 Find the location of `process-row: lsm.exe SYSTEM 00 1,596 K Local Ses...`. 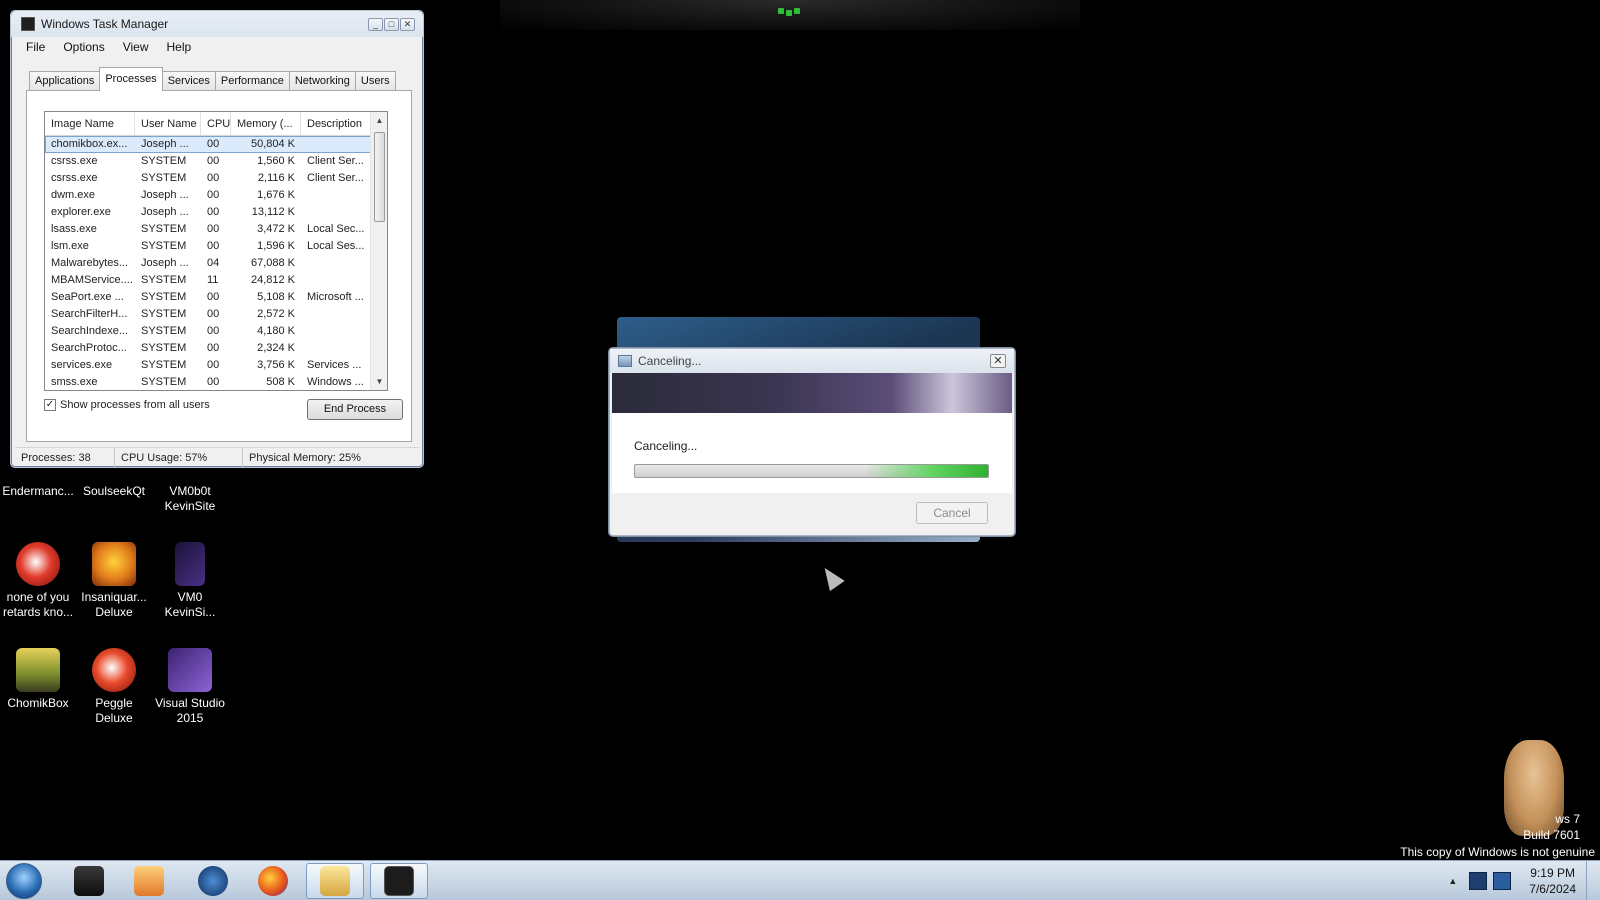

process-row: lsm.exe SYSTEM 00 1,596 K Local Ses... is located at coordinates (216, 246).